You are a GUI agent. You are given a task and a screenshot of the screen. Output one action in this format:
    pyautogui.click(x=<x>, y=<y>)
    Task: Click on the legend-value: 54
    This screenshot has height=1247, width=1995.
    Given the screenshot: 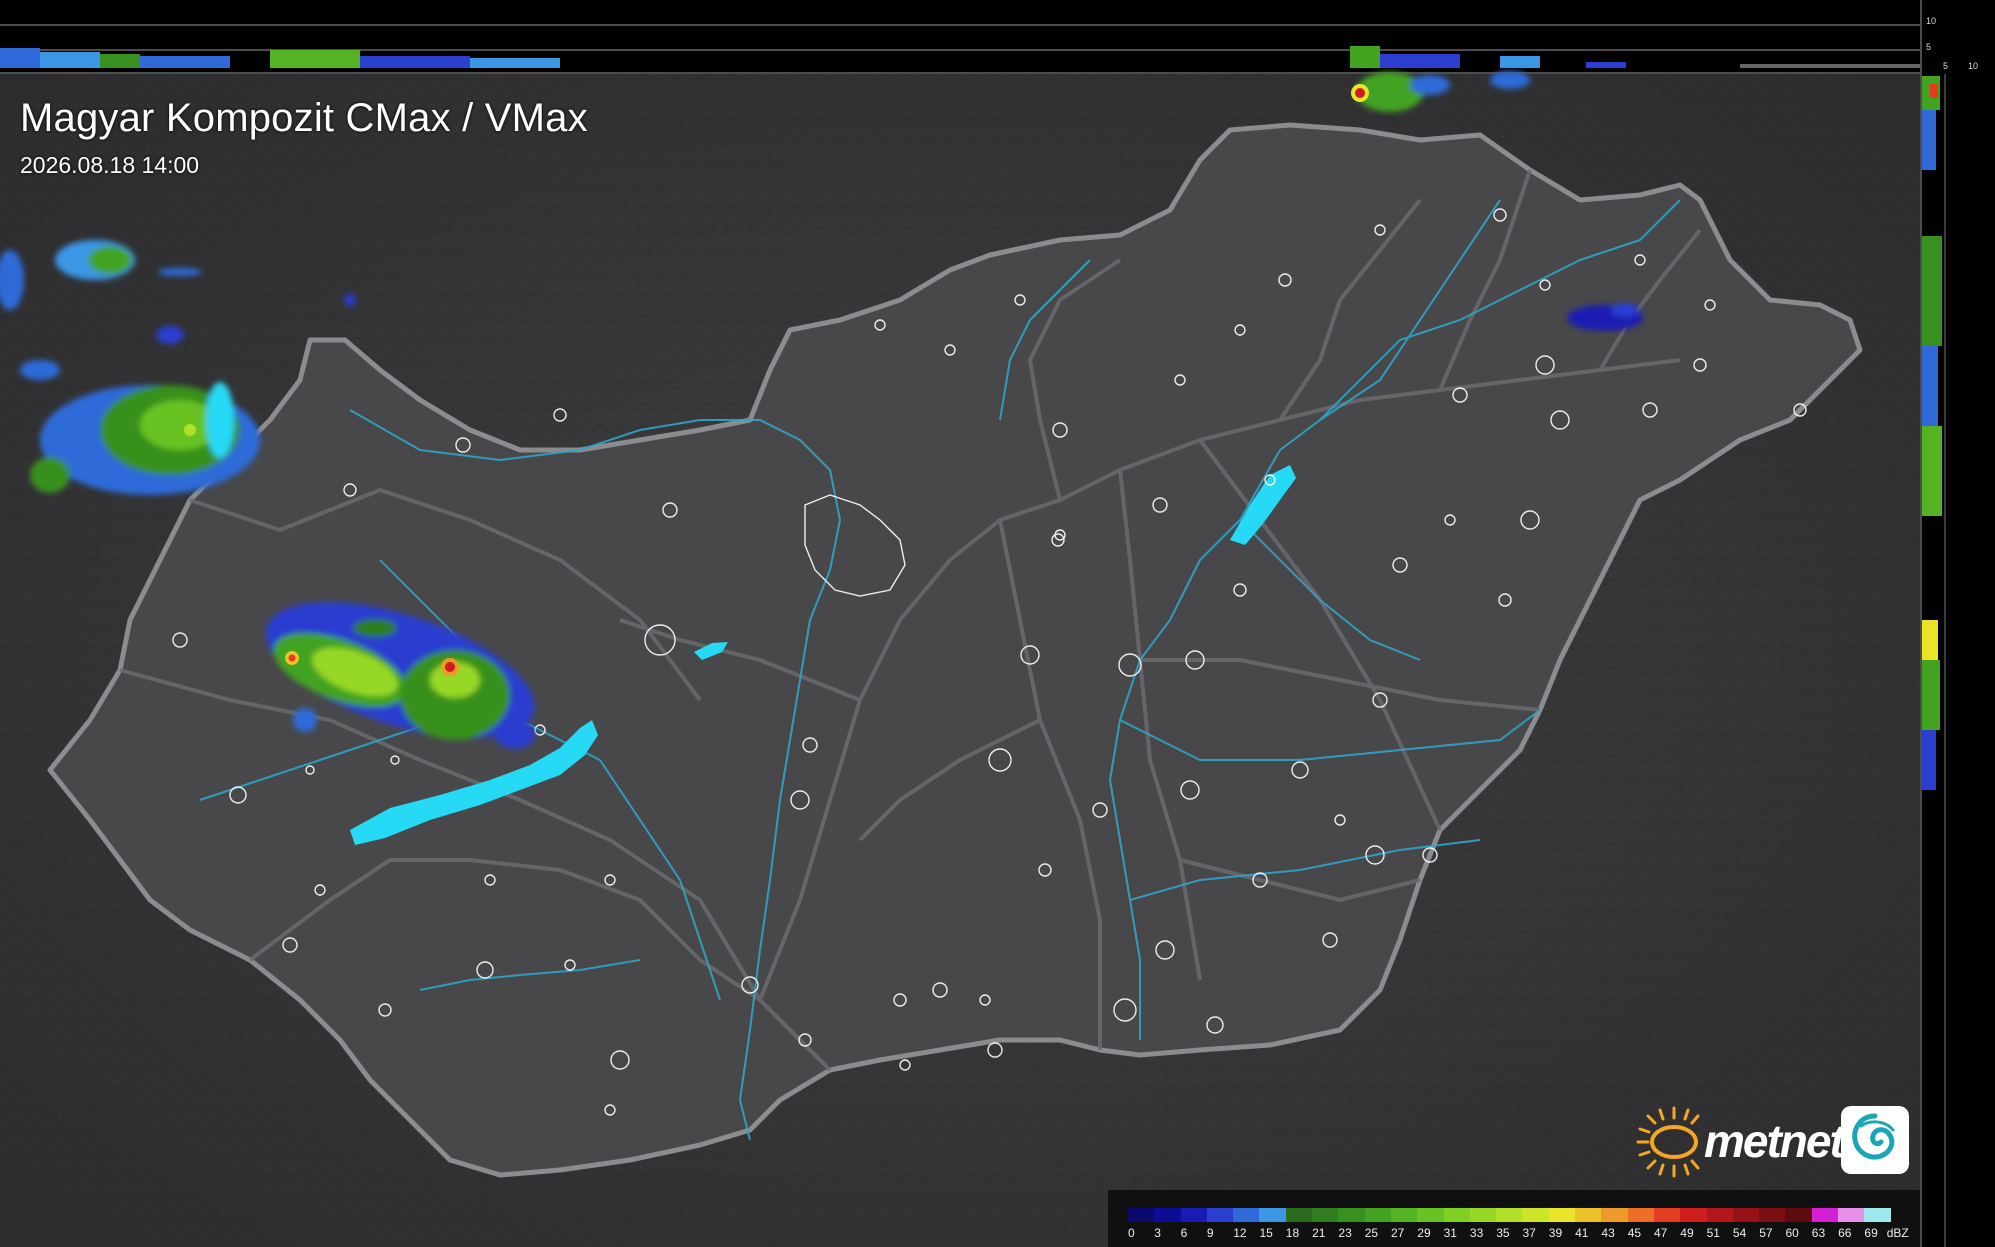 What is the action you would take?
    pyautogui.click(x=1739, y=1233)
    